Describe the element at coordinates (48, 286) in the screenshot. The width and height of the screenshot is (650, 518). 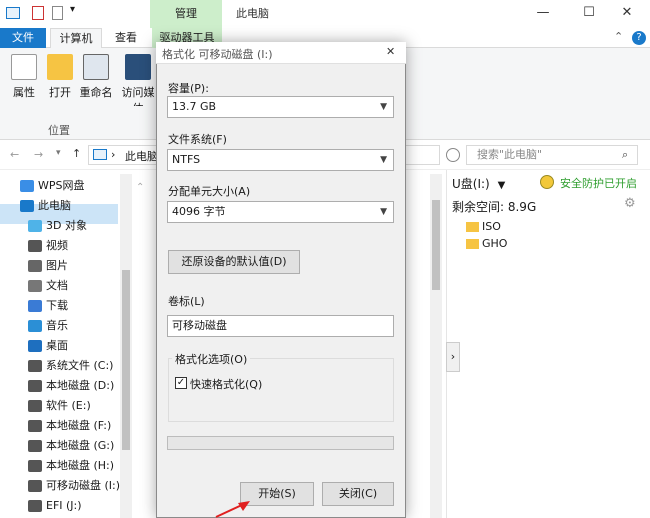
I see `sidebar-item: 文档` at that location.